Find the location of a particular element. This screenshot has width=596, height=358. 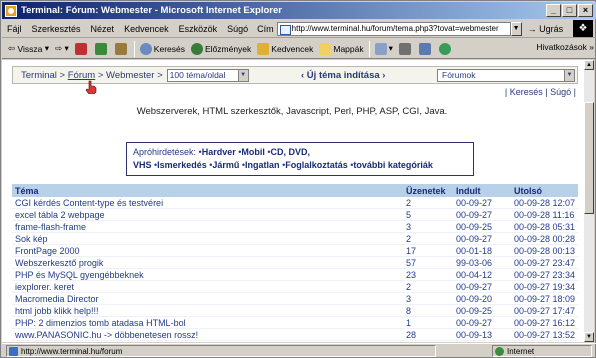

favorites-button: Kedvencek is located at coordinates (285, 49).